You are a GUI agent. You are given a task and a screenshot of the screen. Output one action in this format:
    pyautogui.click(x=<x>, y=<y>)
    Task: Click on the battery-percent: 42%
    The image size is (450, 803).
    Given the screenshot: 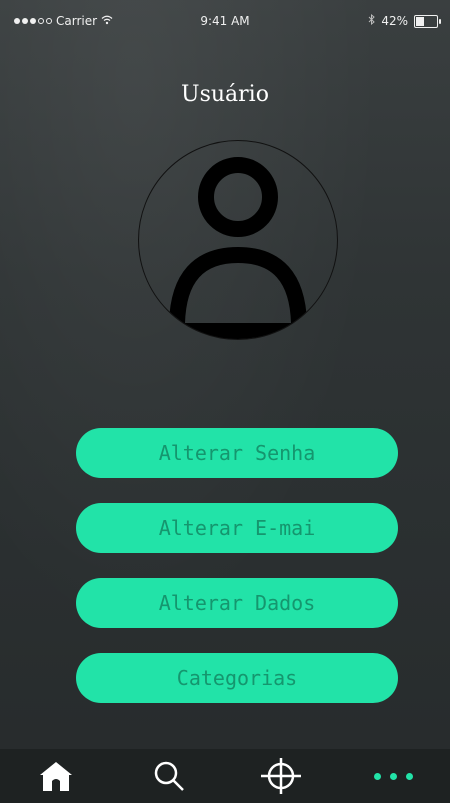 What is the action you would take?
    pyautogui.click(x=394, y=21)
    